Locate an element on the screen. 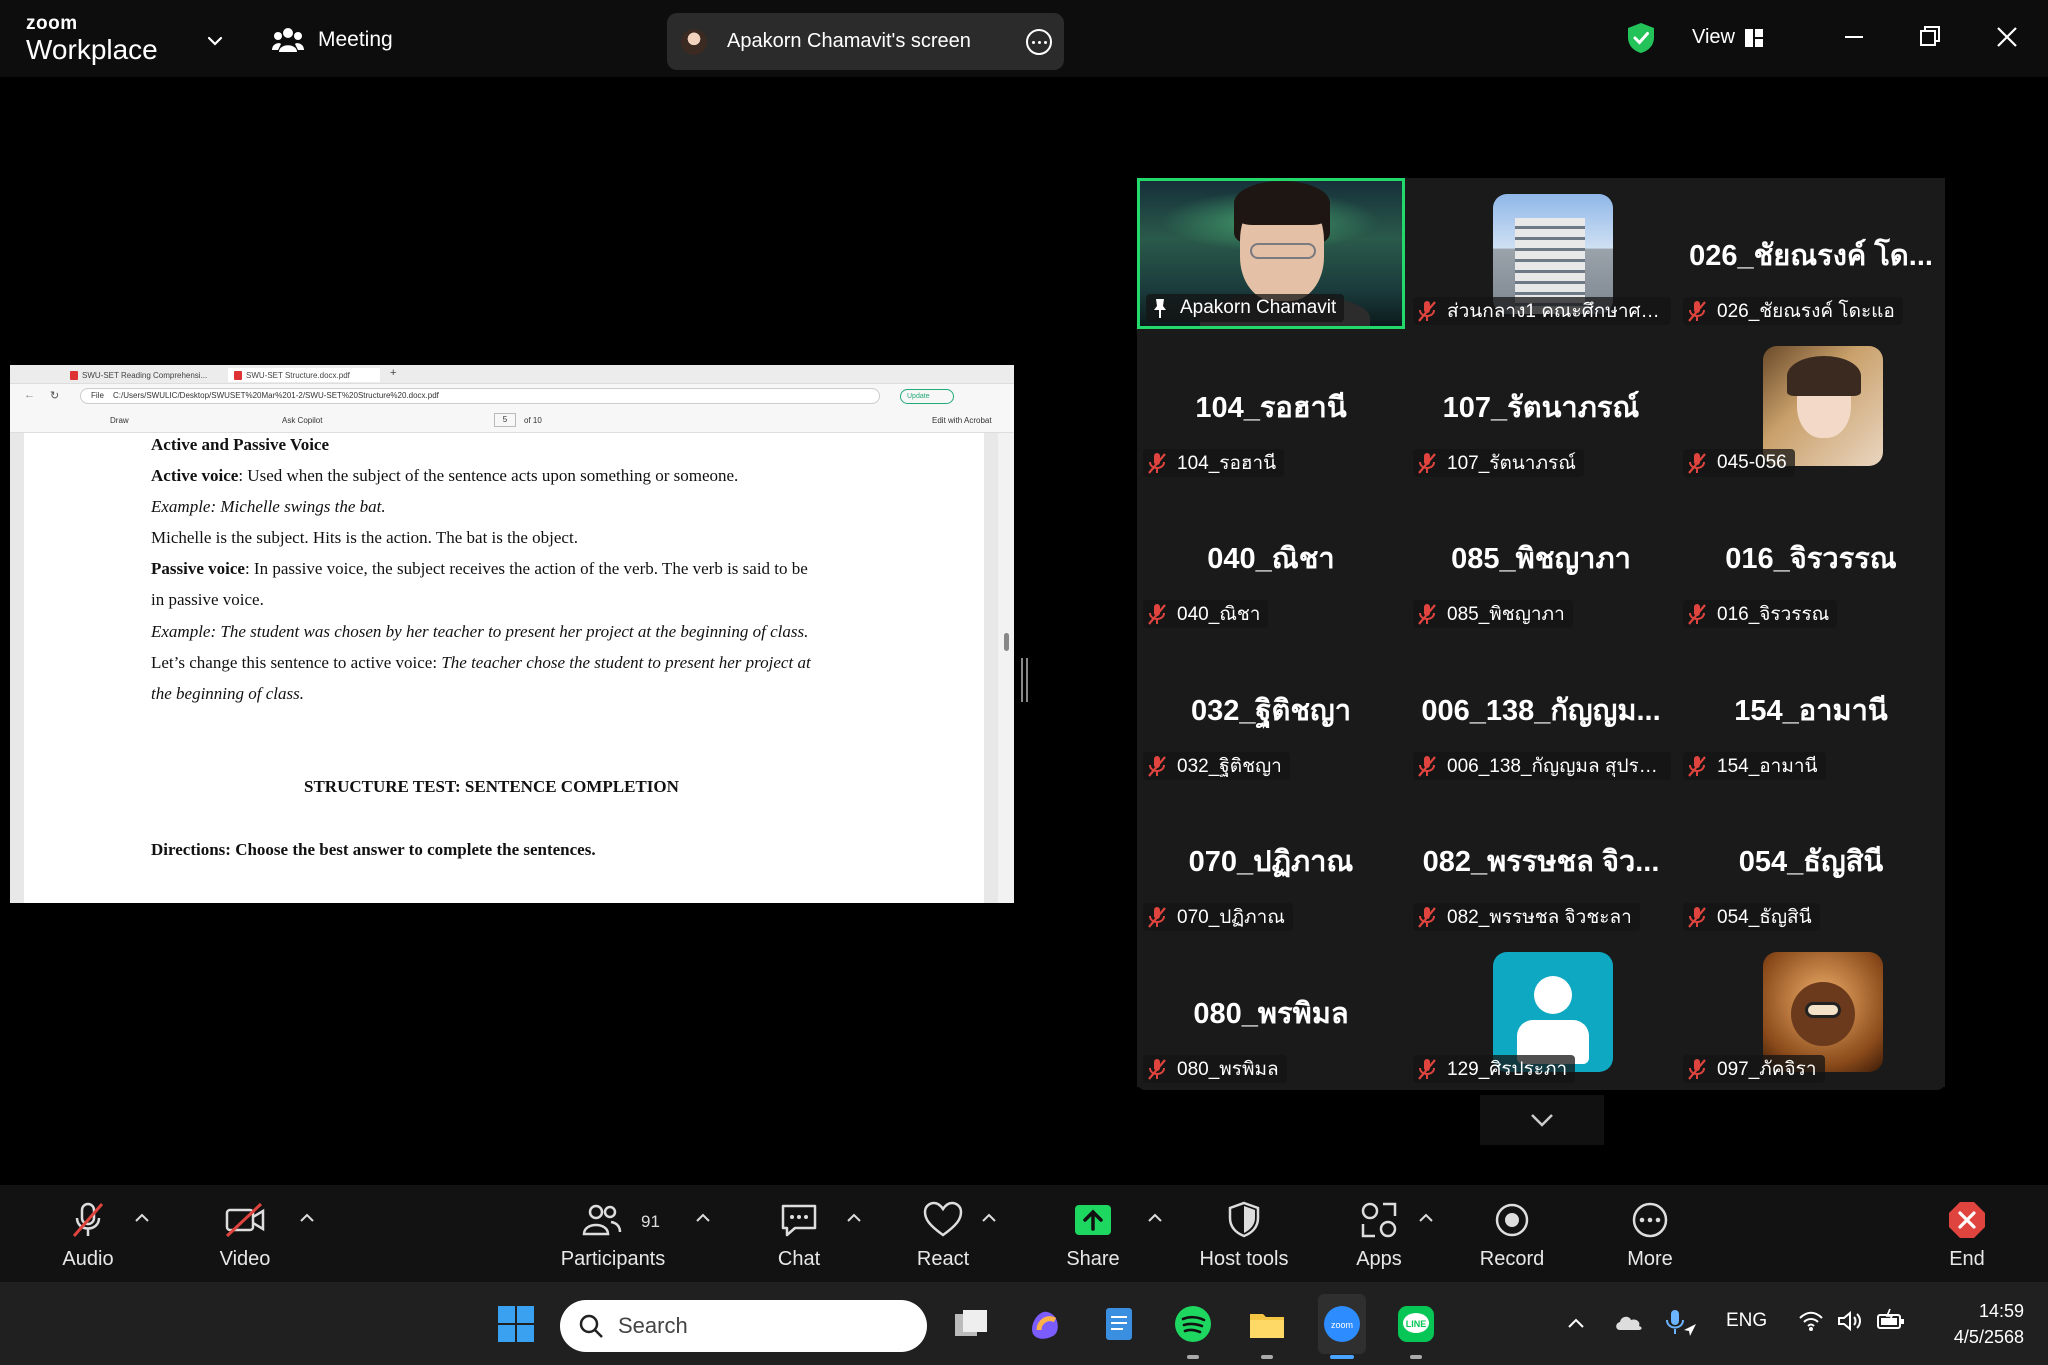 This screenshot has width=2048, height=1365. participant-tile: 129_ศิรประภา is located at coordinates (1541, 1011).